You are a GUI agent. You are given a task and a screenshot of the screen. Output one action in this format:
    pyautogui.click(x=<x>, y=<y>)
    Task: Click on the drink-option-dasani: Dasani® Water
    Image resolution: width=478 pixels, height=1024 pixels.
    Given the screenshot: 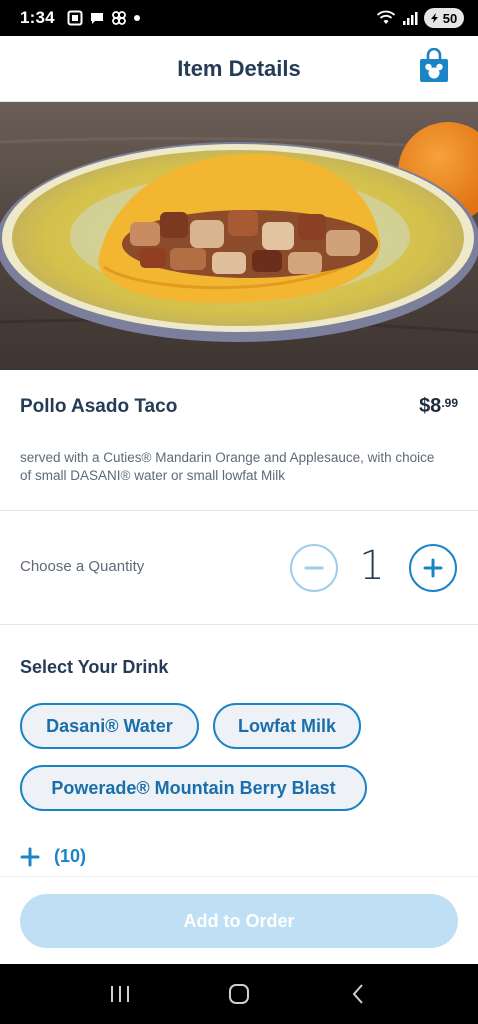 What is the action you would take?
    pyautogui.click(x=109, y=726)
    